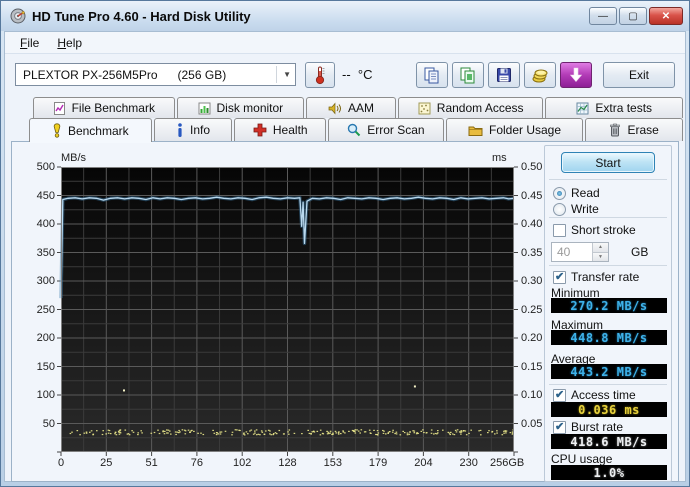 The height and width of the screenshot is (487, 690). Describe the element at coordinates (69, 43) in the screenshot. I see `menu-help: Help` at that location.